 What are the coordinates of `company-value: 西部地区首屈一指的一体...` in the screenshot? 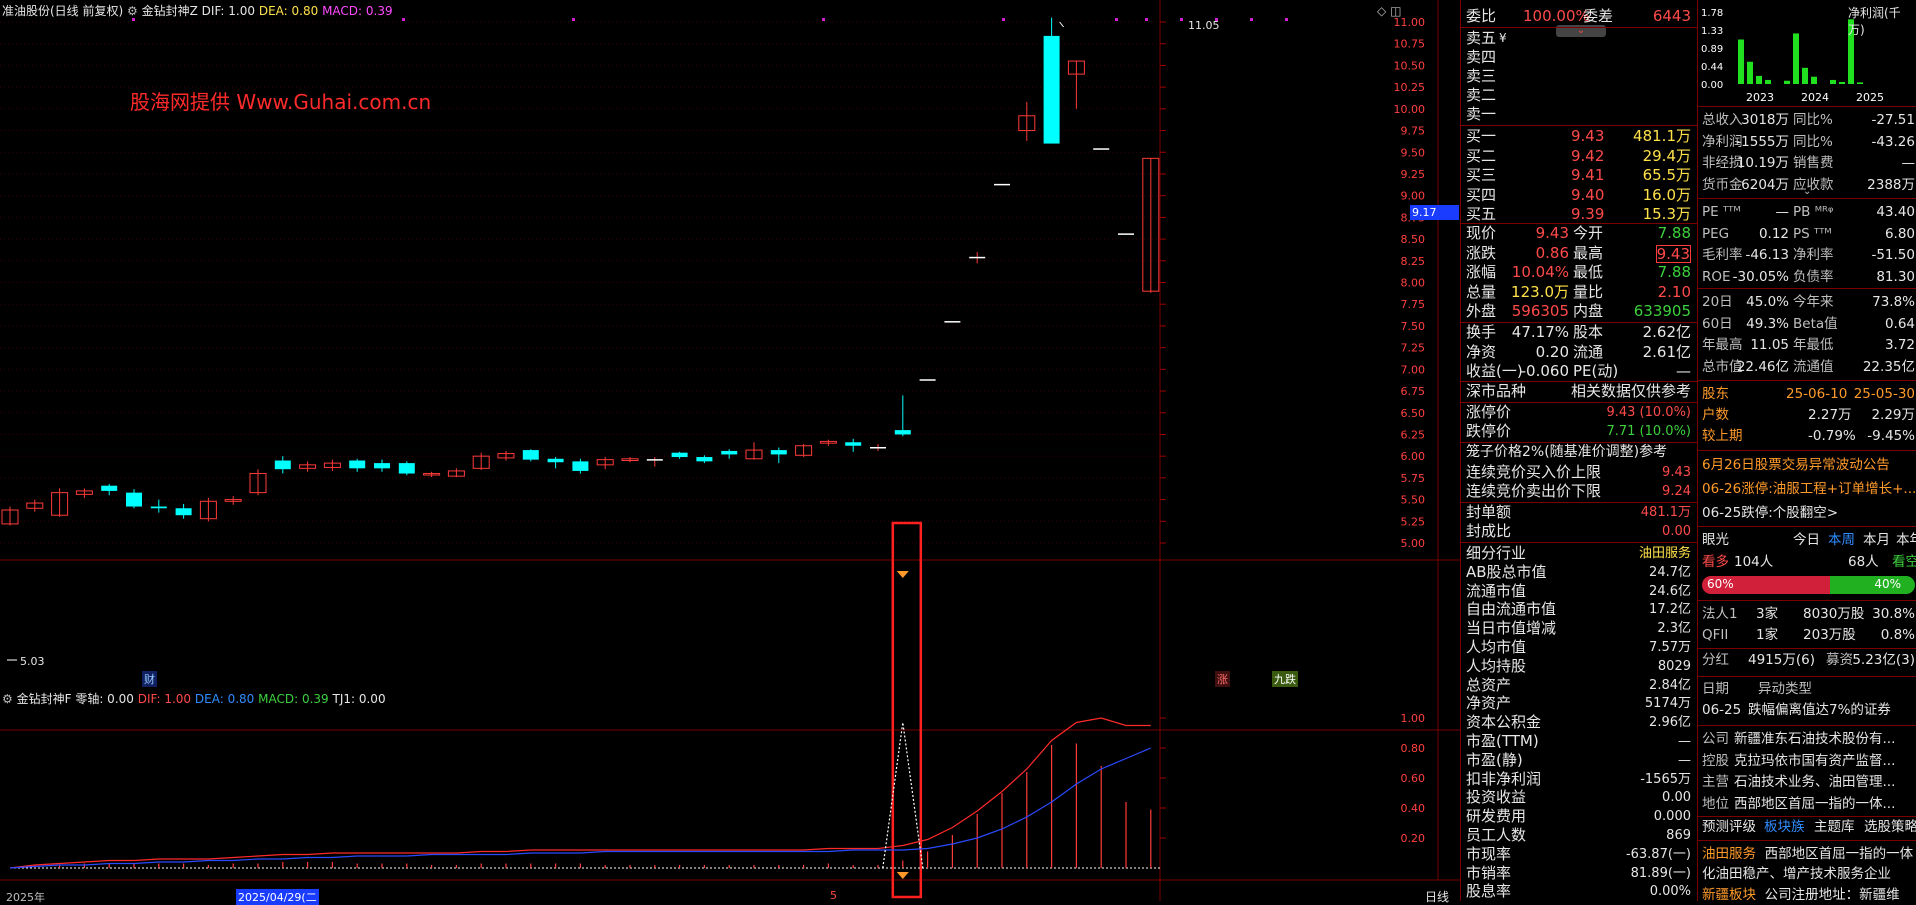 It's located at (1814, 804).